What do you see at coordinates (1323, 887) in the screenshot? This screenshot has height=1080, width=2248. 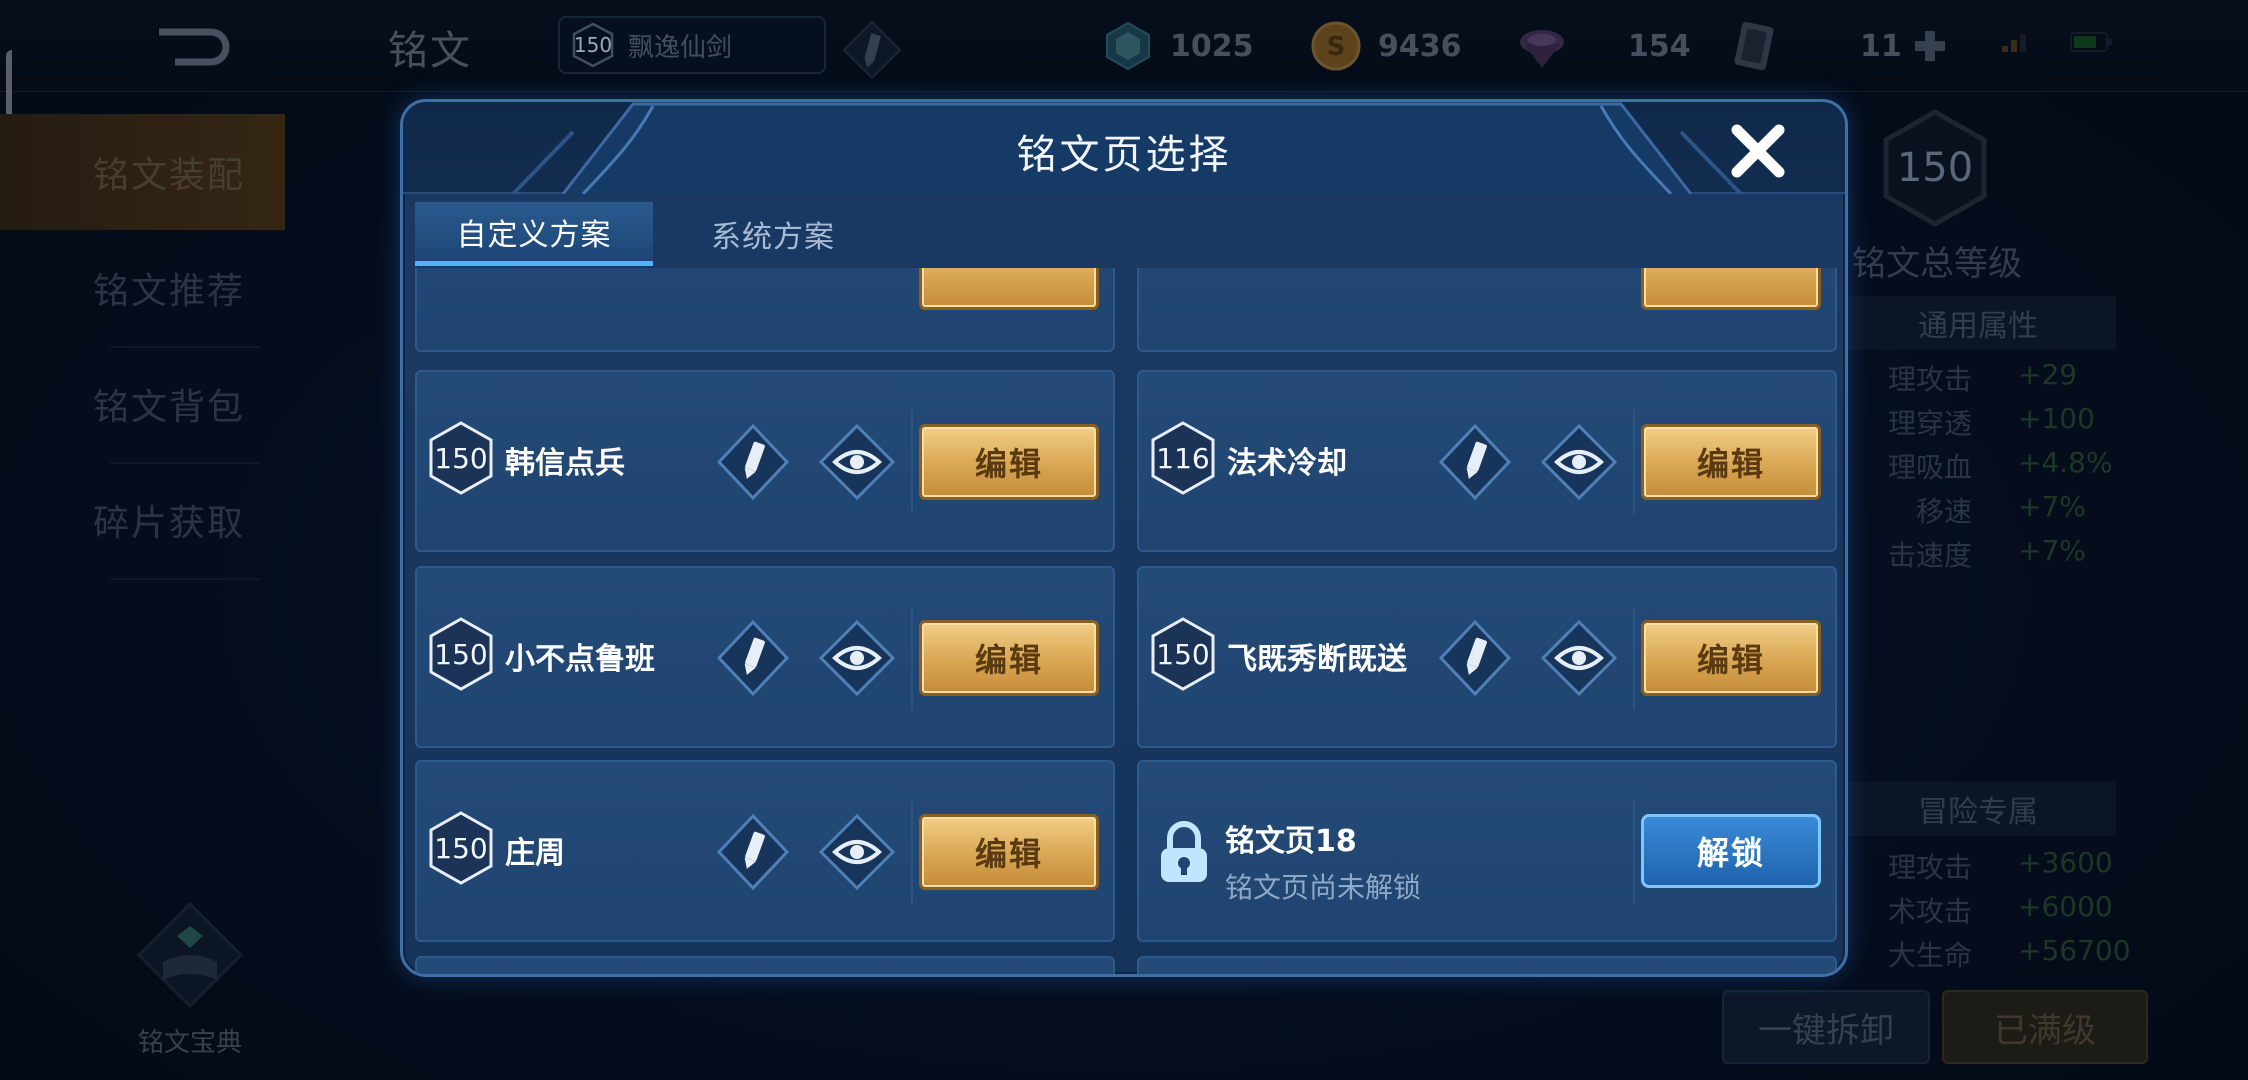 I see `locked-page-subtitle: 铭文页尚未解锁` at bounding box center [1323, 887].